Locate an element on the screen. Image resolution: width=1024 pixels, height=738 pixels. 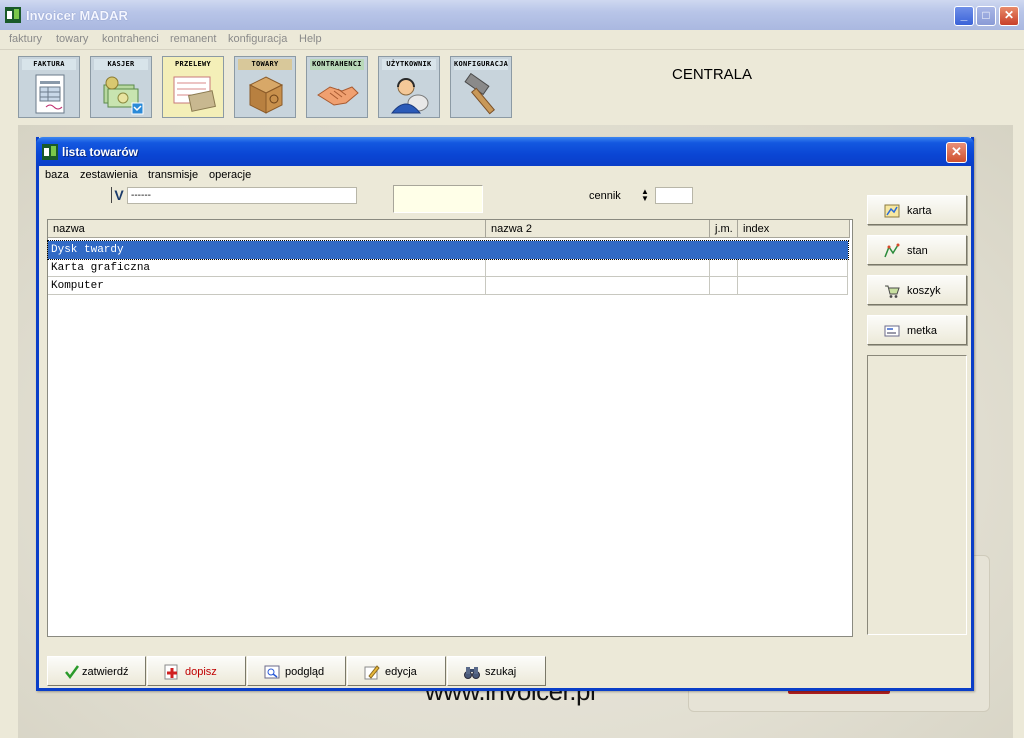
tile-kontrahenci-label: KONTRAHENCI is located at coordinates (337, 64).